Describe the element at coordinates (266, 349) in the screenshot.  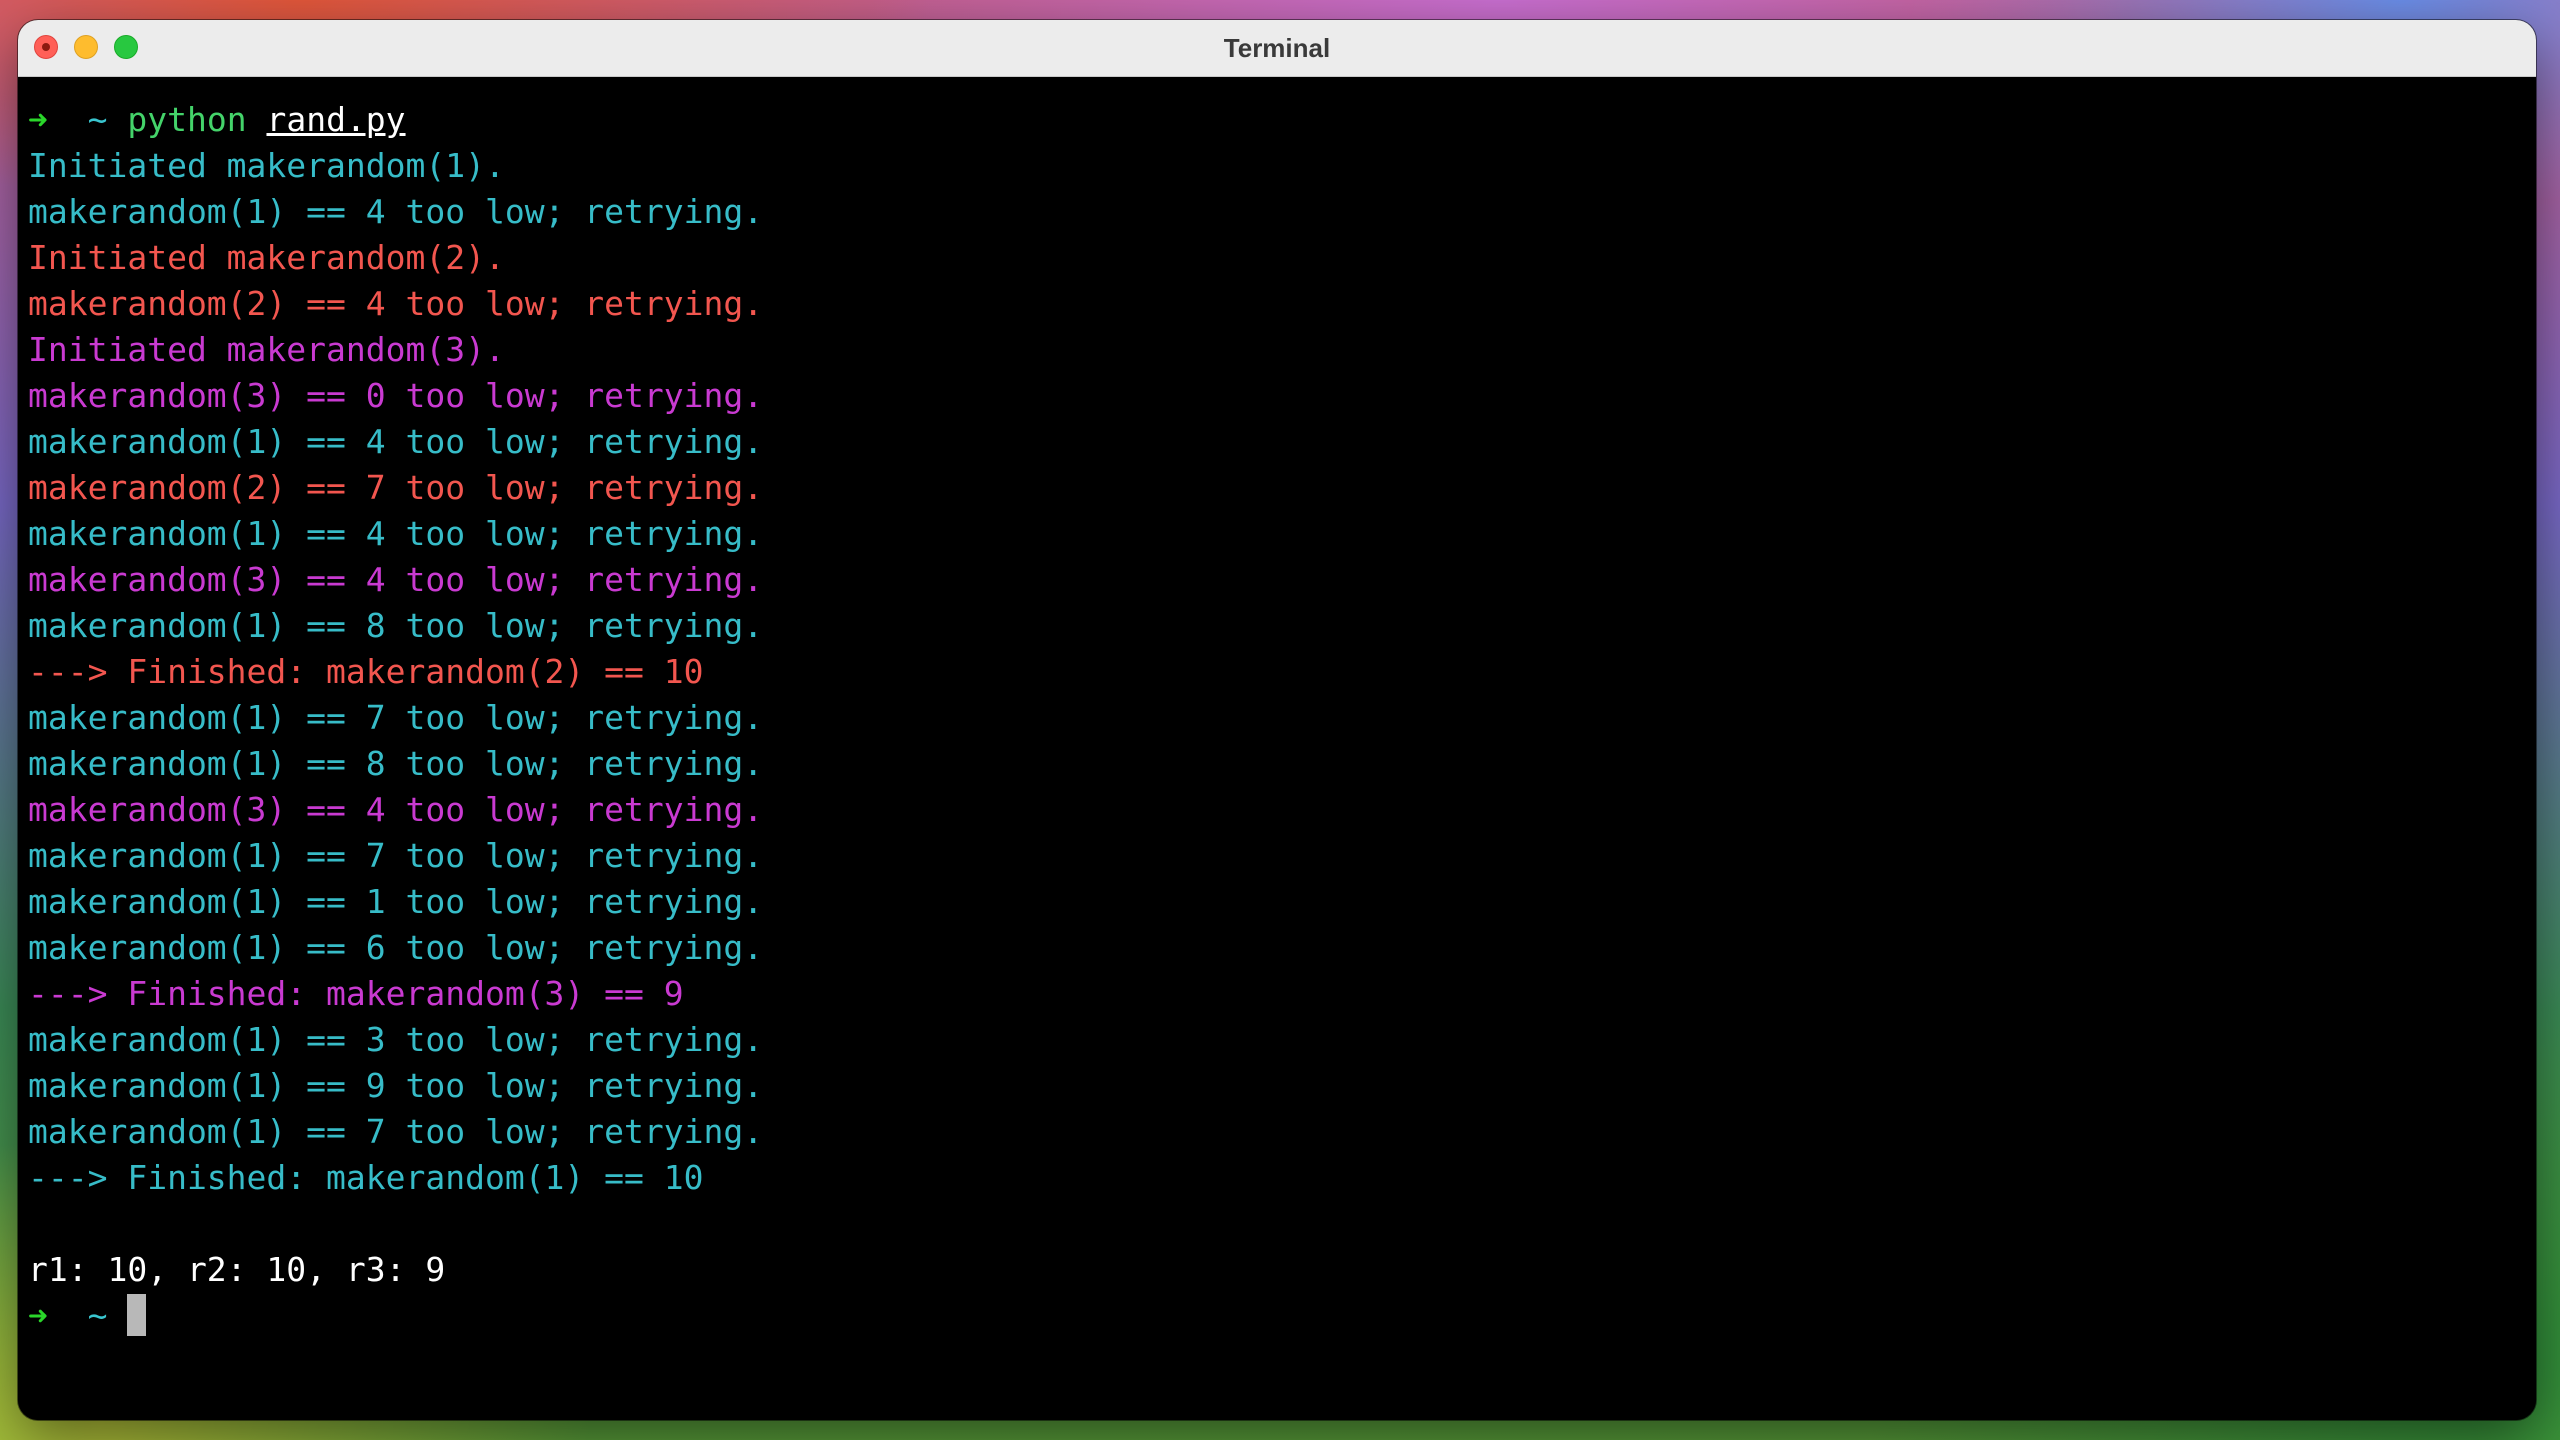
I see `output-line: Initiated makerandom(3).` at that location.